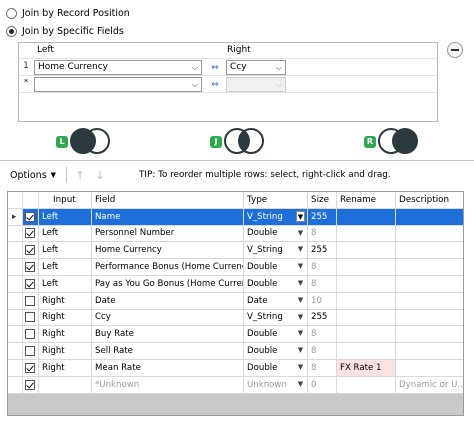 This screenshot has height=427, width=474. Describe the element at coordinates (118, 67) in the screenshot. I see `left-field-select: Home Currency ⌵` at that location.